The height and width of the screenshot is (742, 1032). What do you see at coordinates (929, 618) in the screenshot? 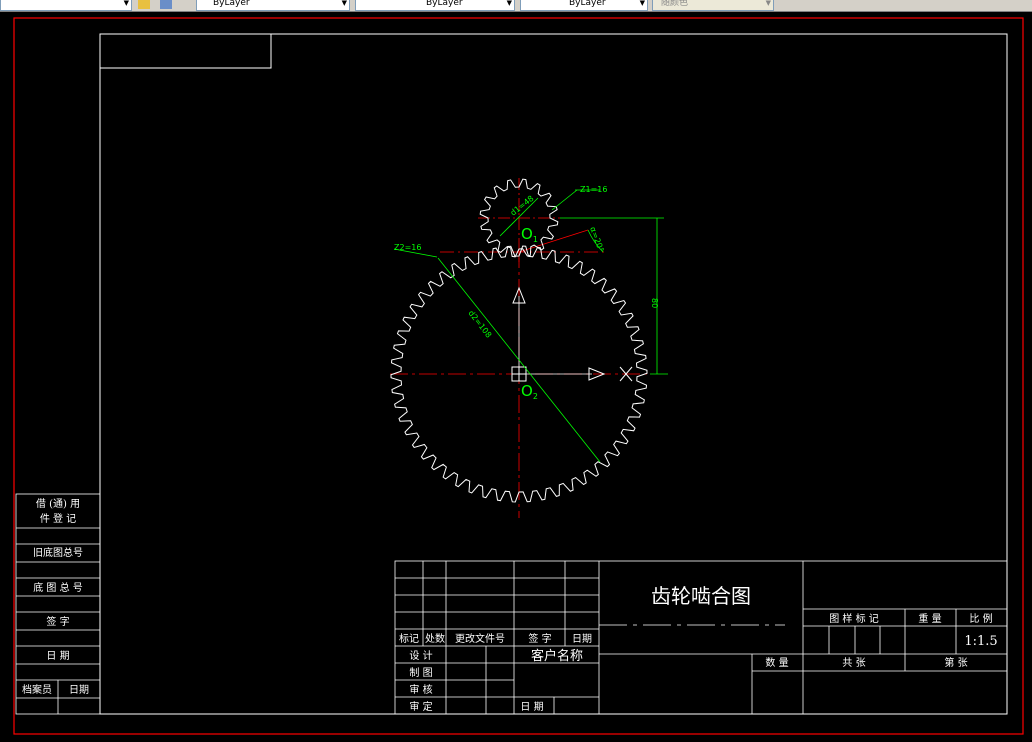
I see `weight-label: 重 量` at bounding box center [929, 618].